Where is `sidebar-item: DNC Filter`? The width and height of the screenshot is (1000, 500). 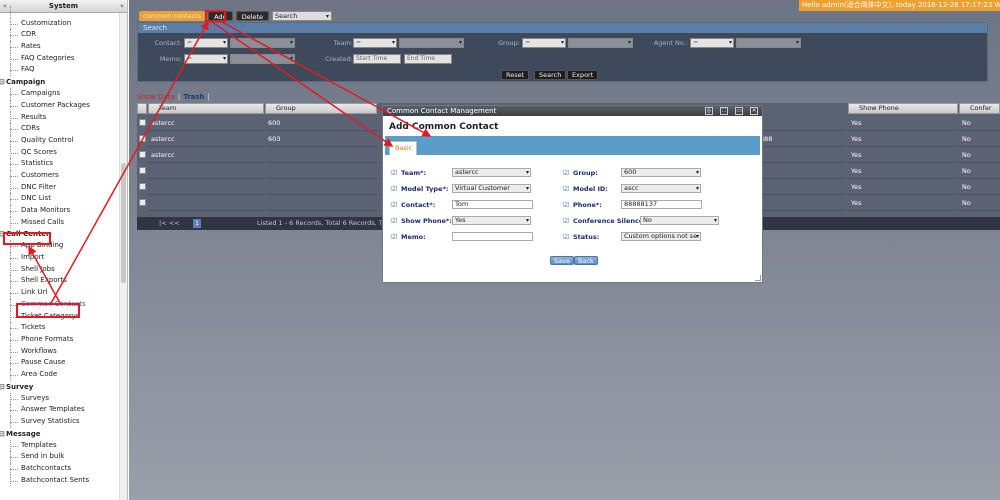
sidebar-item: DNC Filter is located at coordinates (60, 187).